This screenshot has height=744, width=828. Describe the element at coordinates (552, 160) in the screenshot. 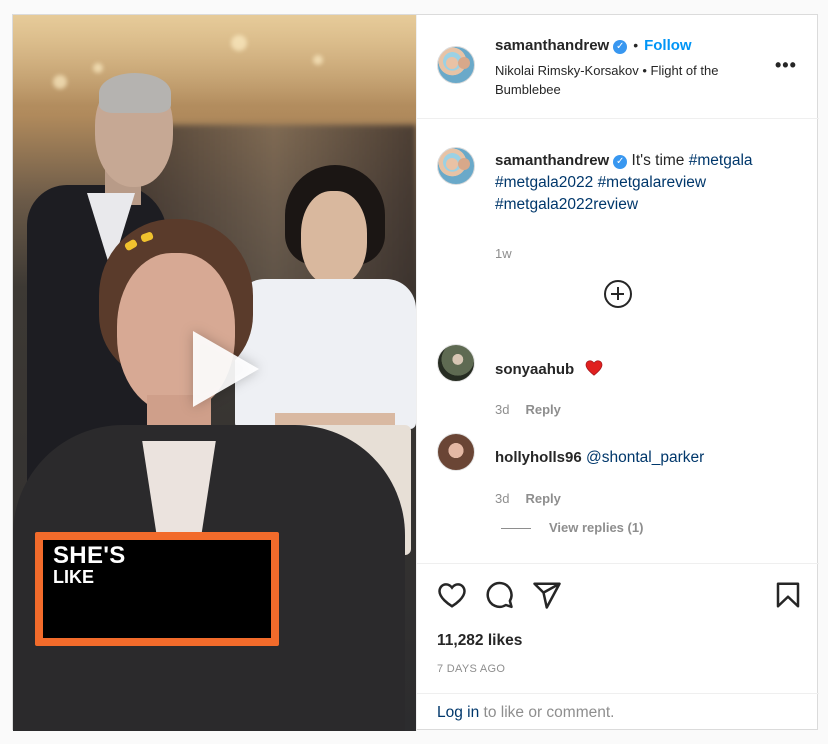

I see `caption-username: samanthandrew` at that location.